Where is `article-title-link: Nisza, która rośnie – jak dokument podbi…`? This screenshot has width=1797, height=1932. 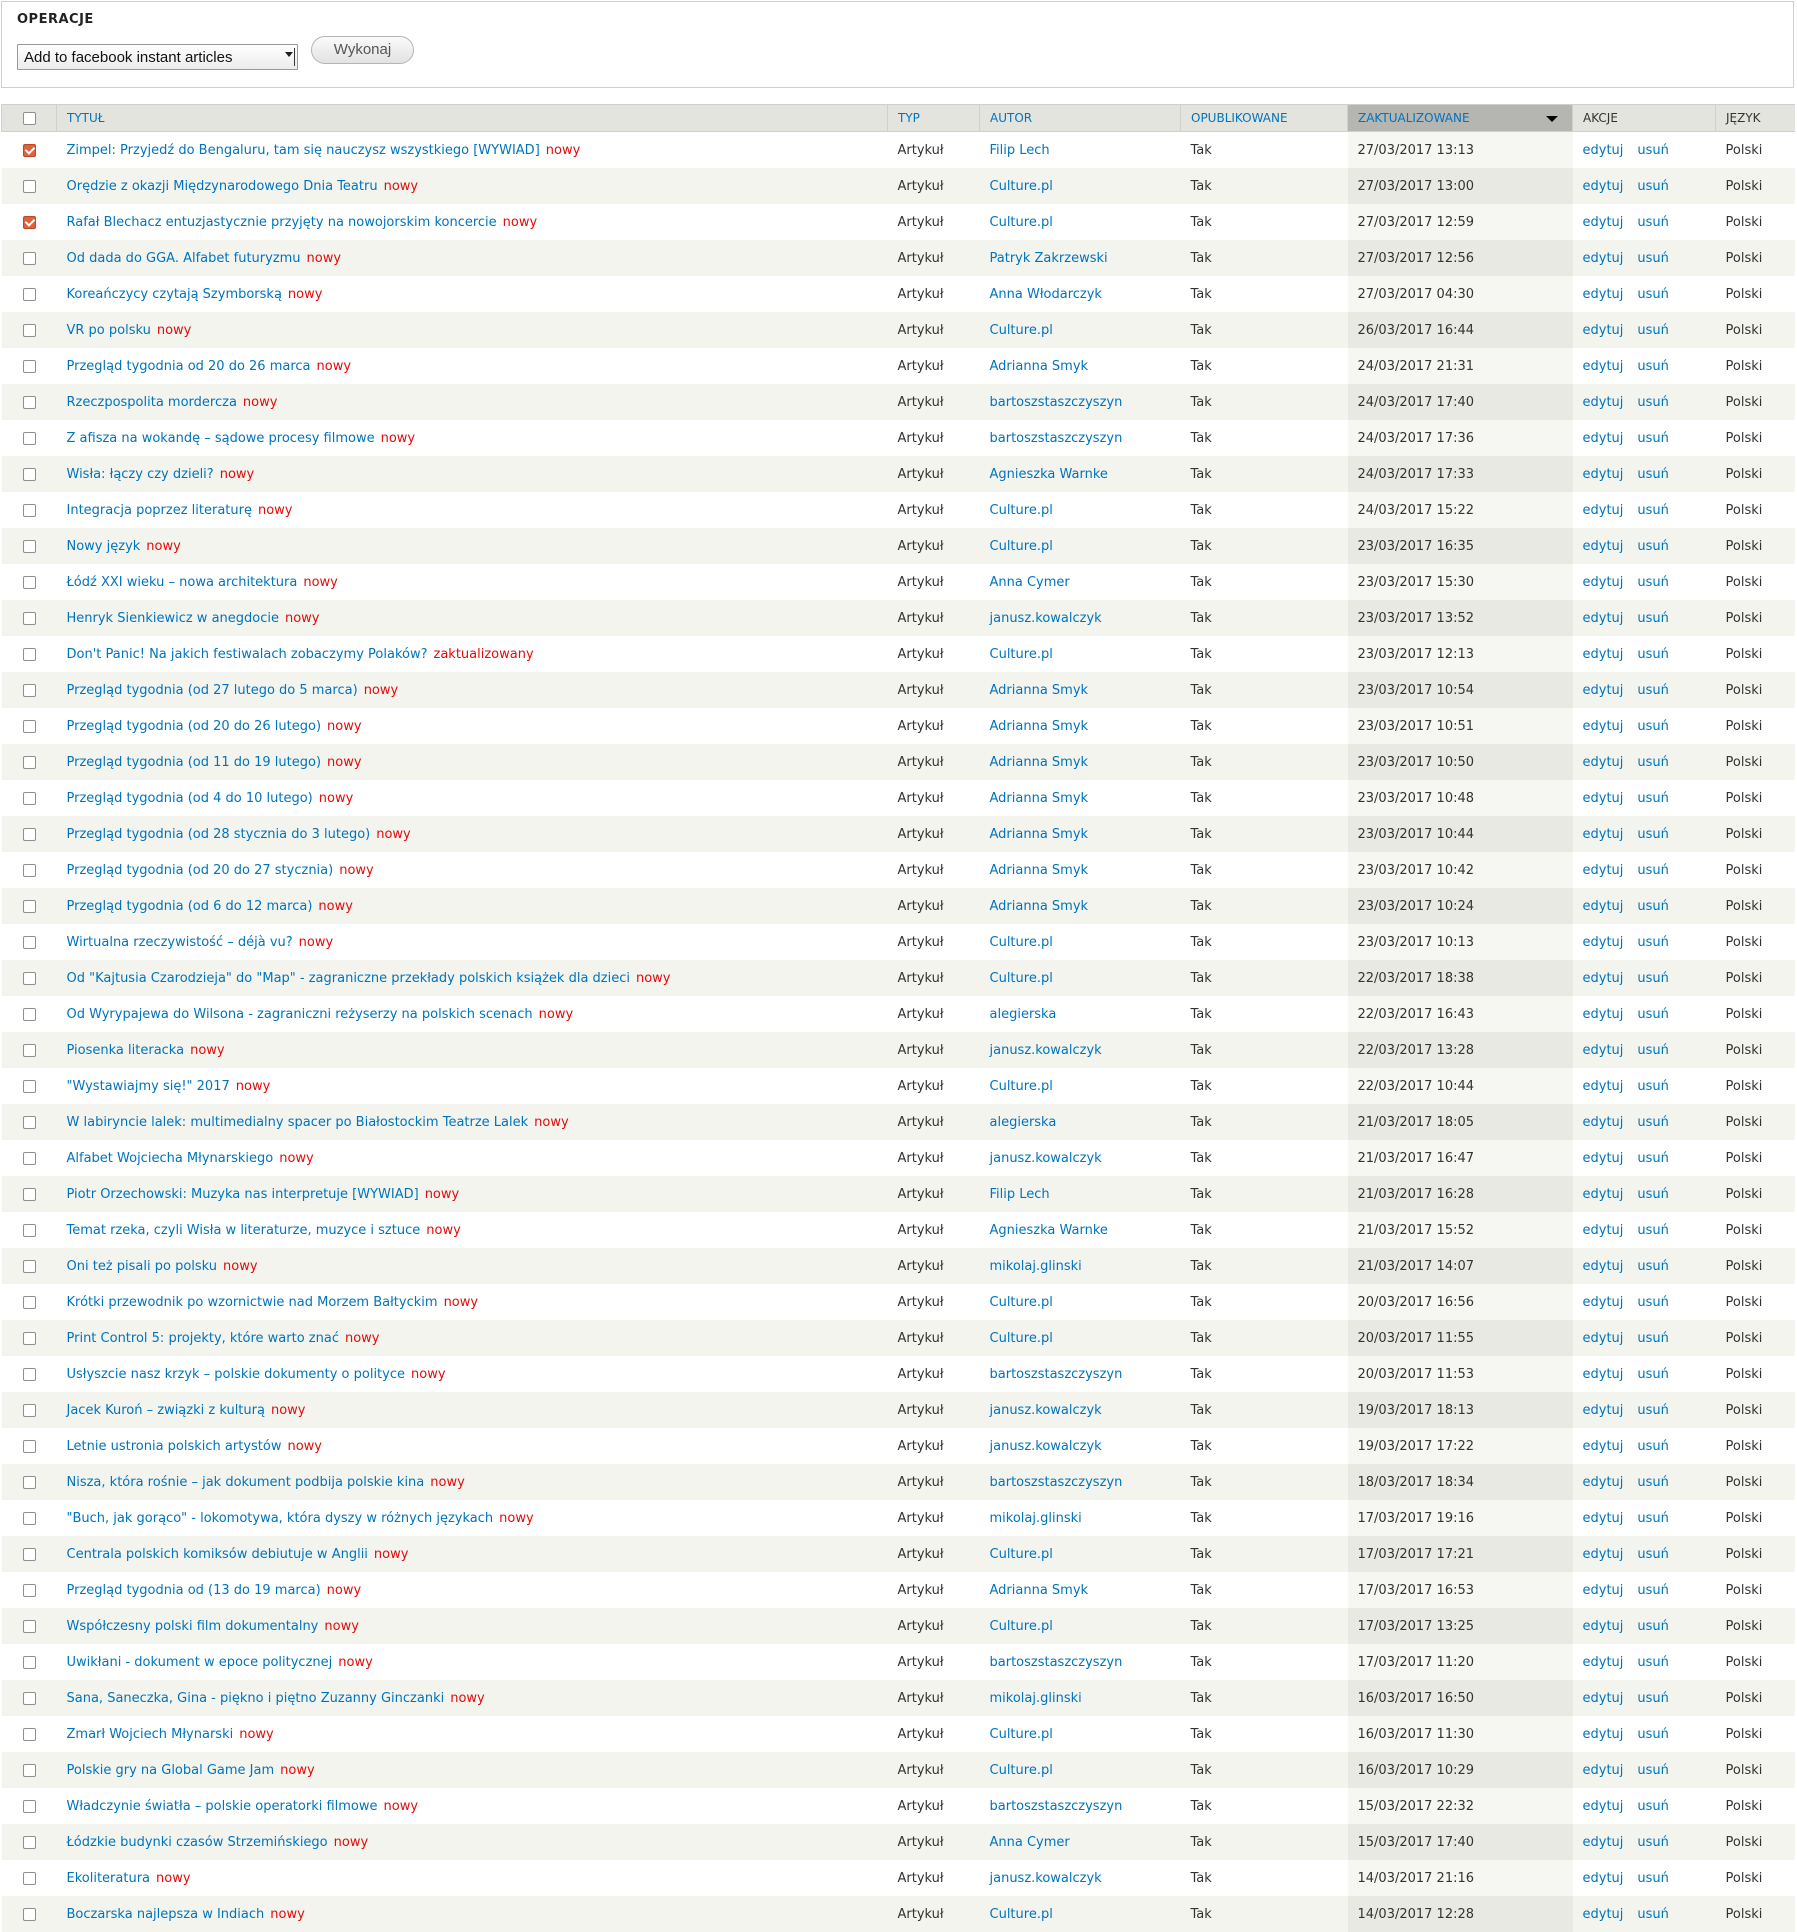
article-title-link: Nisza, która rośnie – jak dokument podbi… is located at coordinates (246, 1482).